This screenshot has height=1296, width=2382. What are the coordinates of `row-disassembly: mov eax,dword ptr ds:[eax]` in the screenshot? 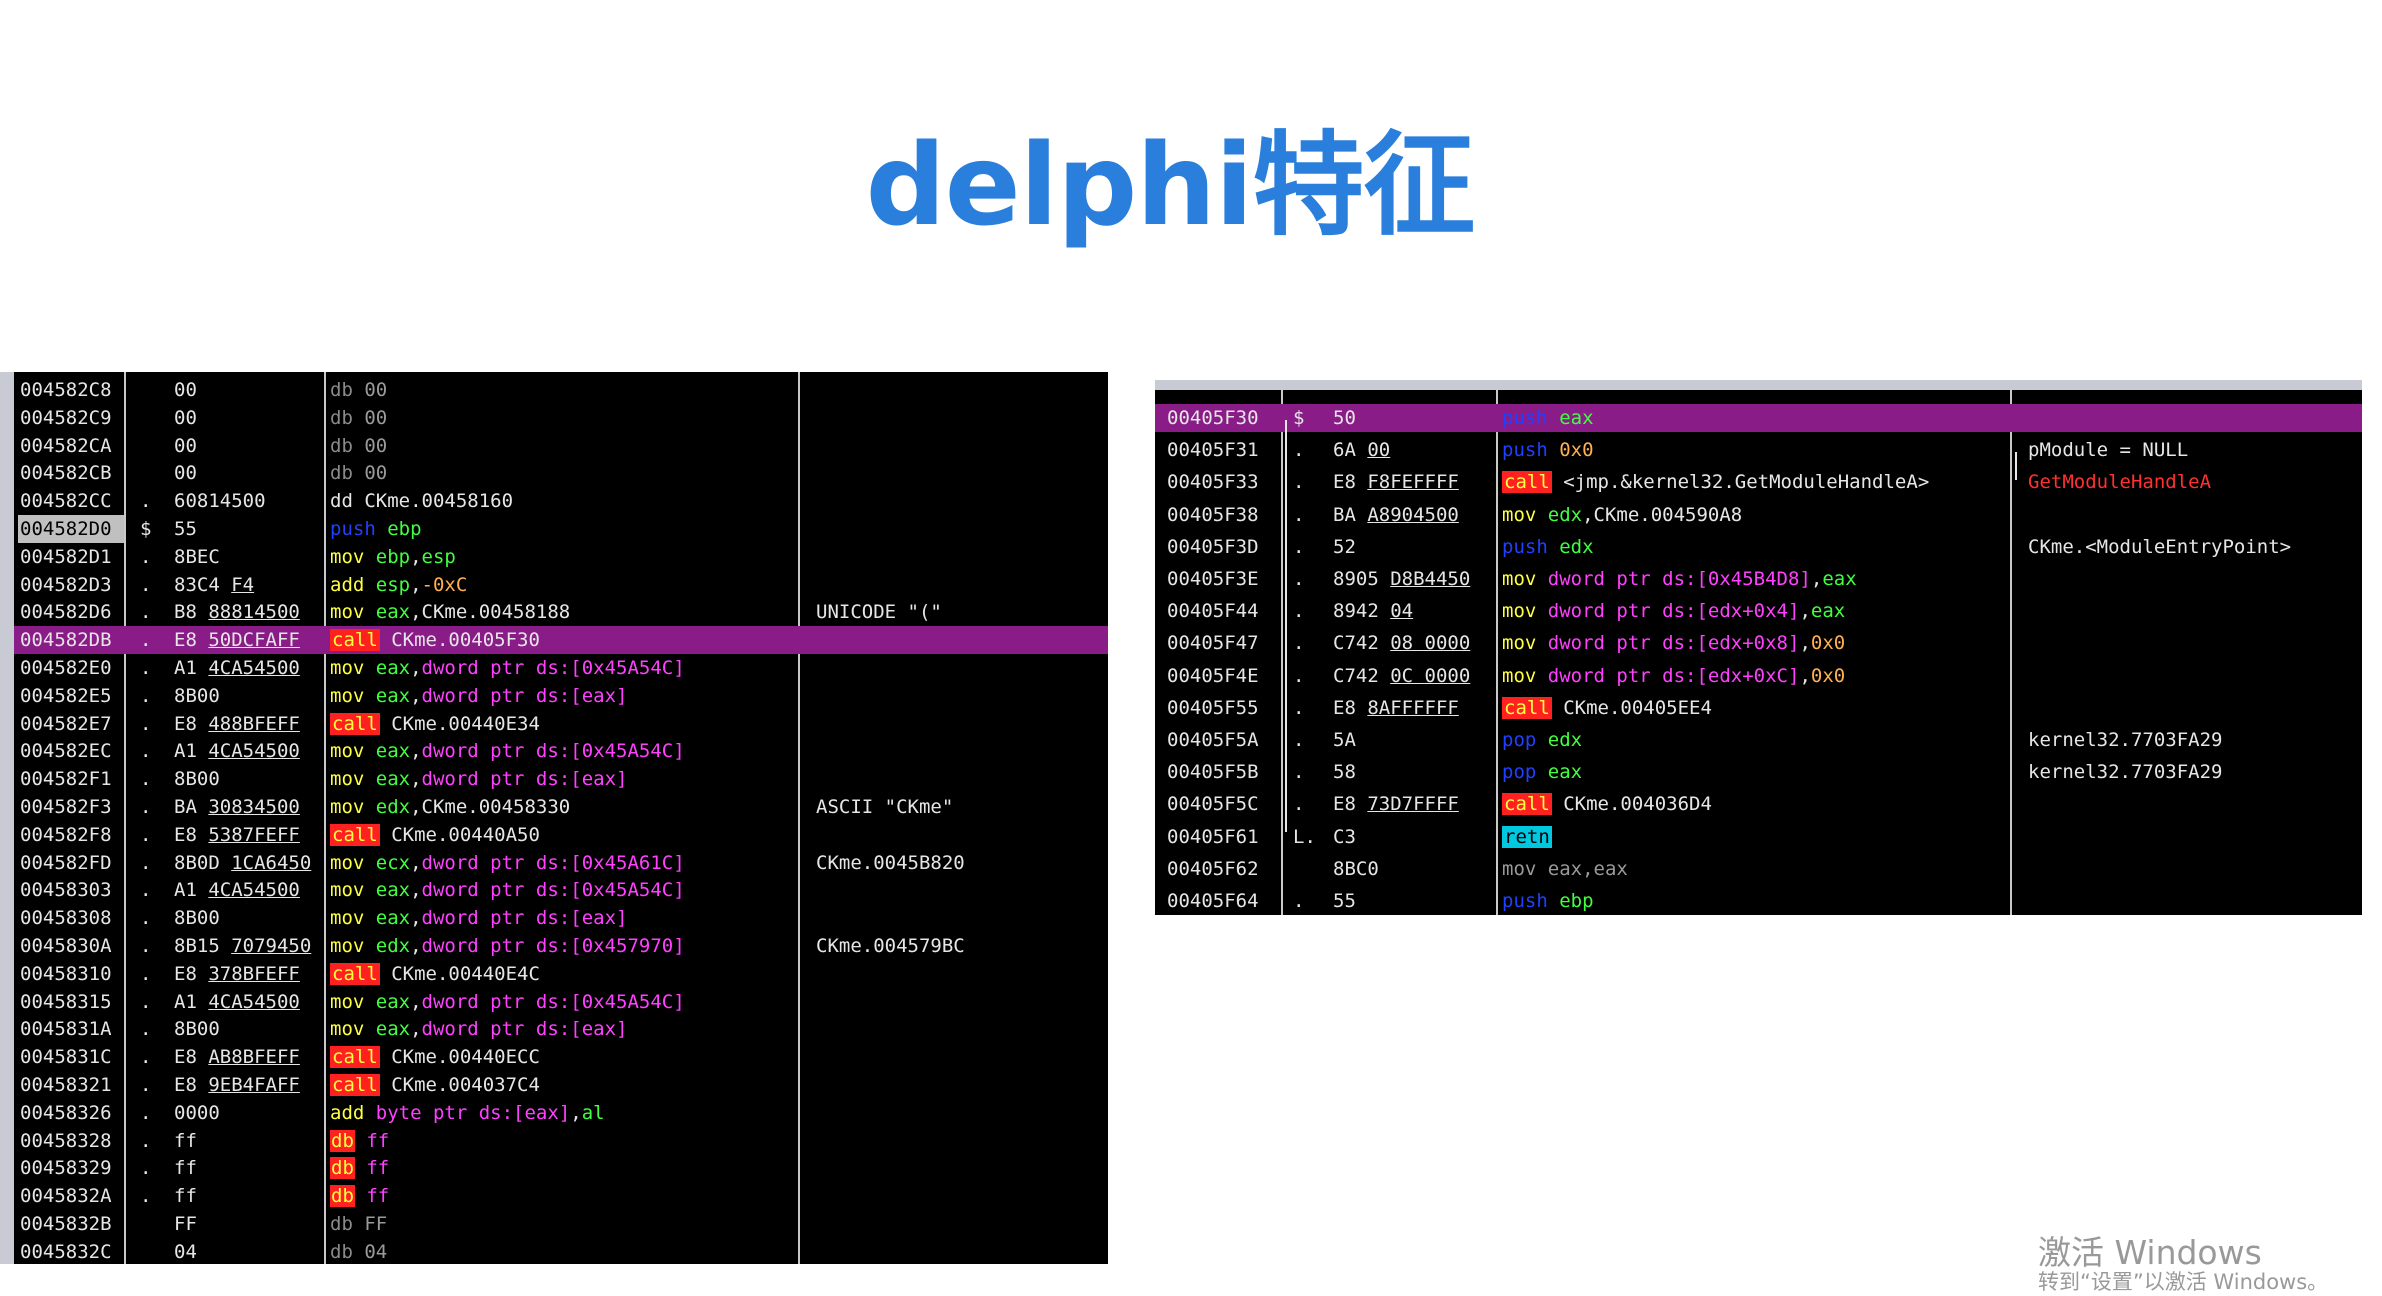 It's located at (563, 779).